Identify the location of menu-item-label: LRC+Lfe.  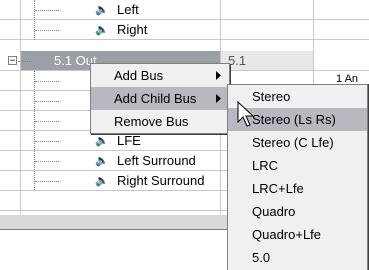
(278, 188).